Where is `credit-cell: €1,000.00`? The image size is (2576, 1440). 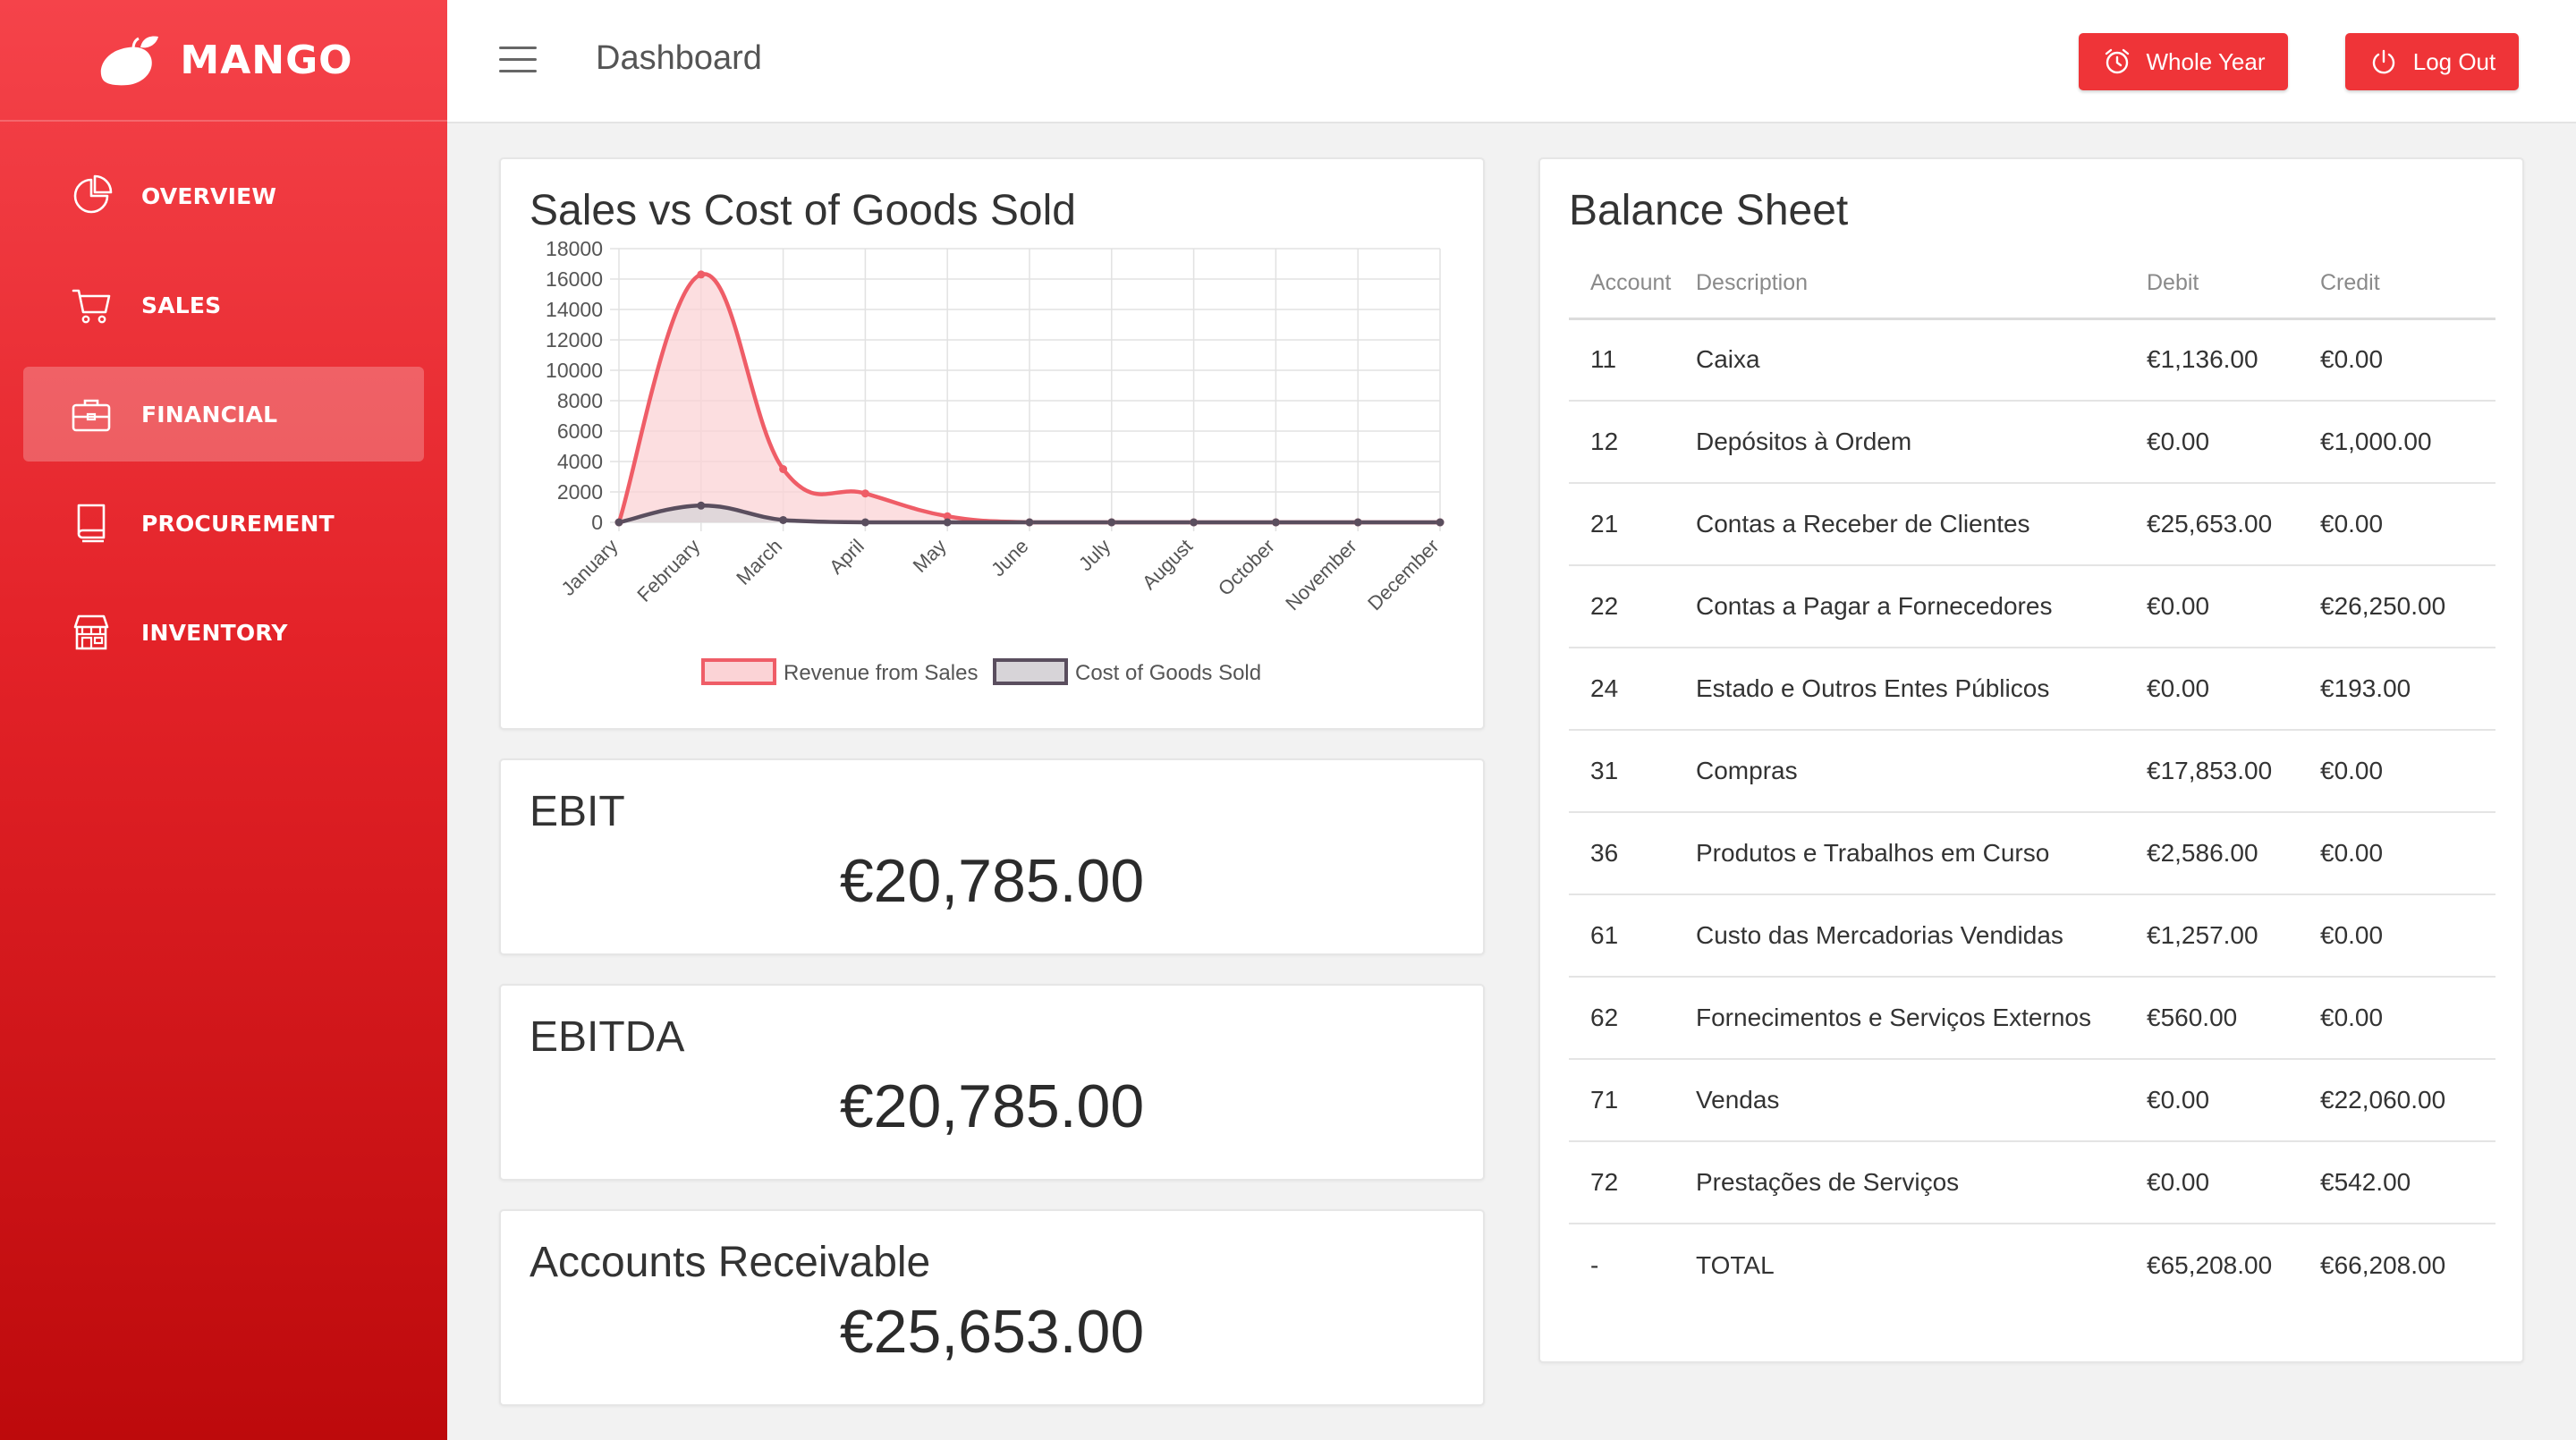 credit-cell: €1,000.00 is located at coordinates (2408, 443).